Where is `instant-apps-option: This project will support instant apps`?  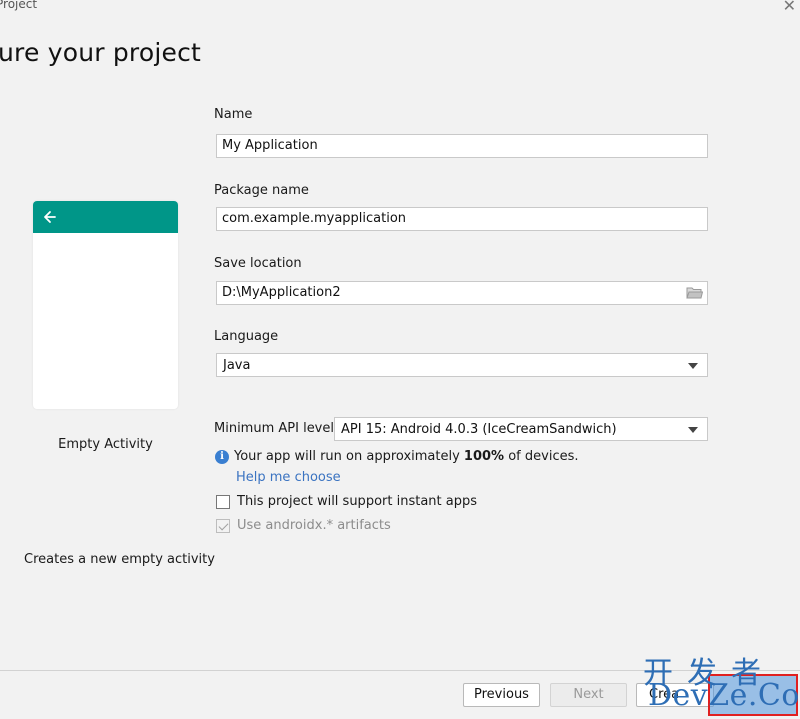 instant-apps-option: This project will support instant apps is located at coordinates (346, 501).